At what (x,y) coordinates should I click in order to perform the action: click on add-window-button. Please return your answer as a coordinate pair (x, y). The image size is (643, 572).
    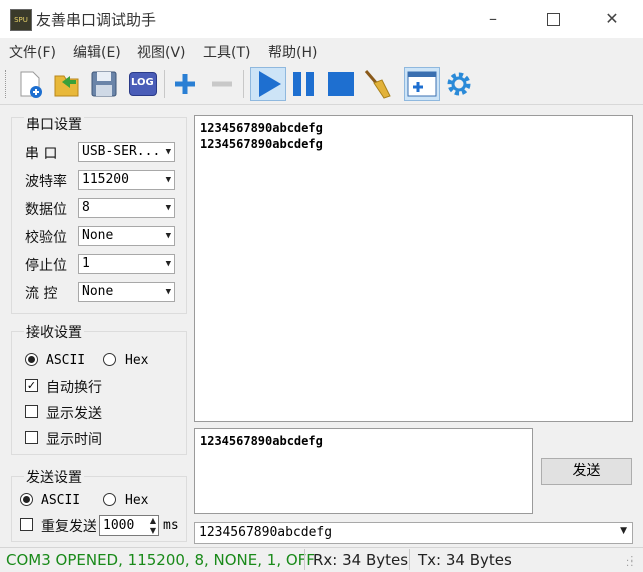
    Looking at the image, I should click on (422, 84).